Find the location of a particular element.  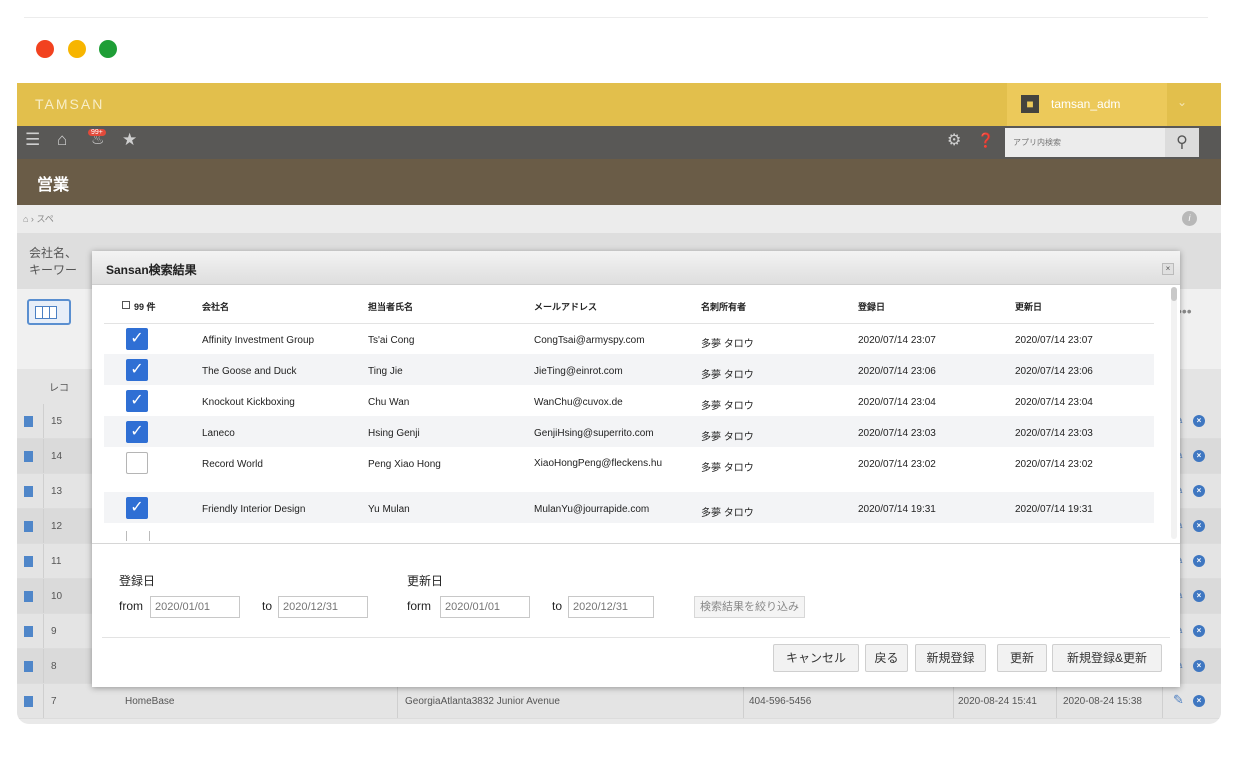

result-email: CongTsai@armyspy.com is located at coordinates (589, 340).